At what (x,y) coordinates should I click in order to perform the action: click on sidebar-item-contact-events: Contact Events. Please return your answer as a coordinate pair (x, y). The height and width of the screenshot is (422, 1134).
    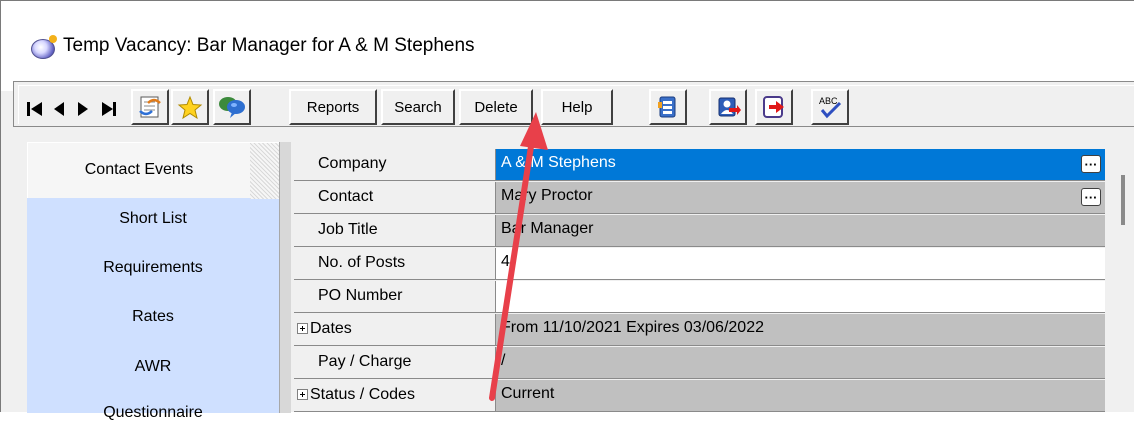
    Looking at the image, I should click on (153, 170).